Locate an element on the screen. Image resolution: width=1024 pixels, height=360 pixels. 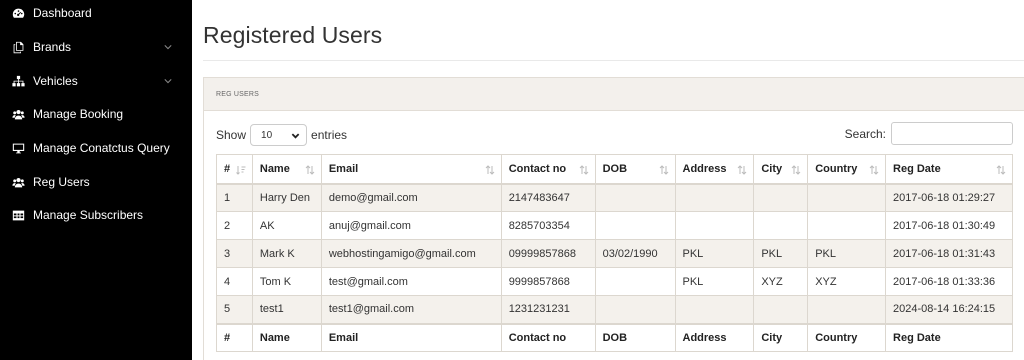
cell-name: Tom K is located at coordinates (286, 281).